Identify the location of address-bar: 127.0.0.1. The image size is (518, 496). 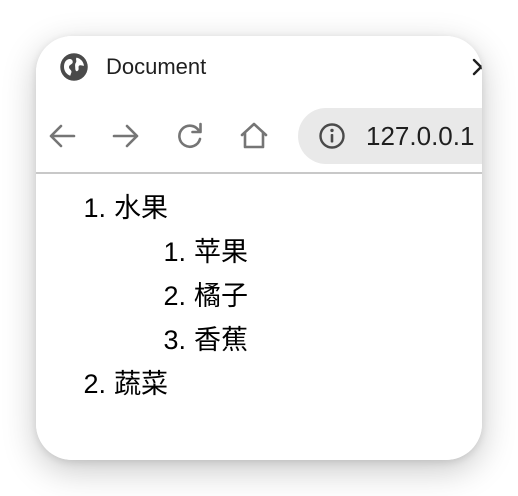
(390, 136).